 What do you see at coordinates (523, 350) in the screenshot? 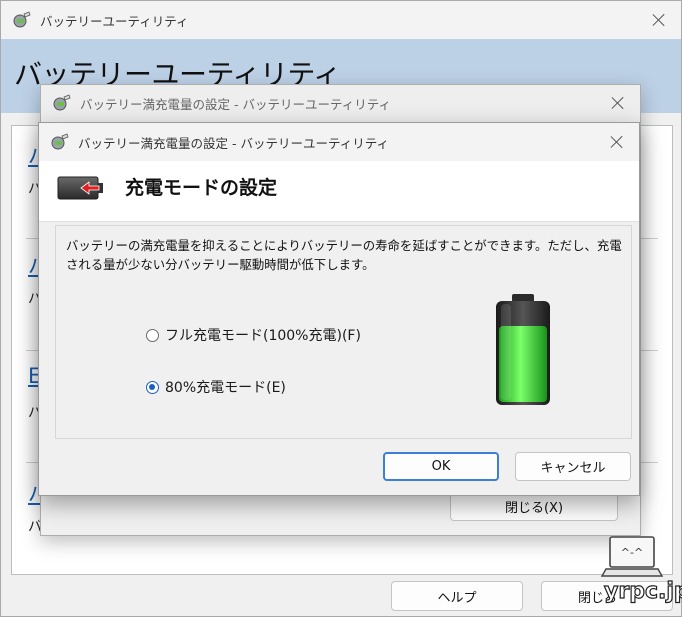
I see `battery-level-icon` at bounding box center [523, 350].